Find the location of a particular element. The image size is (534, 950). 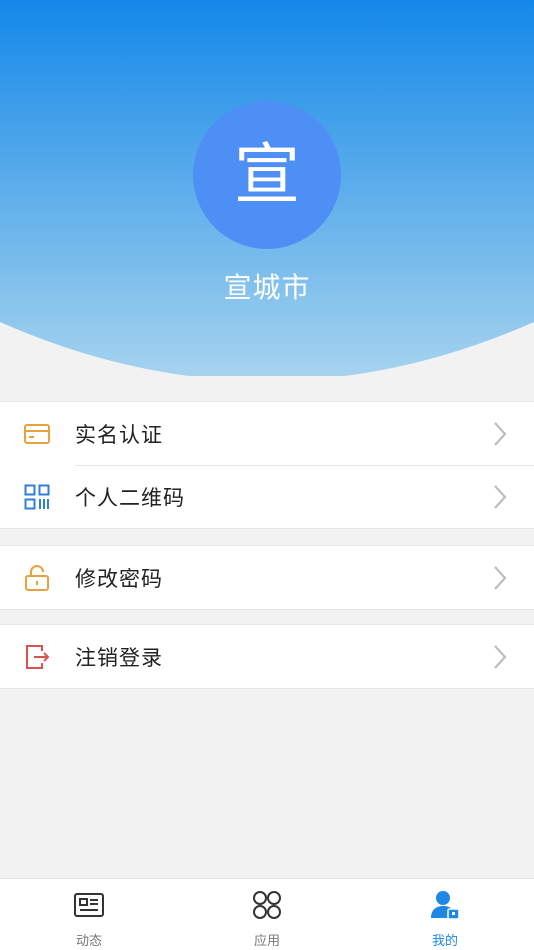

news-icon is located at coordinates (89, 905).